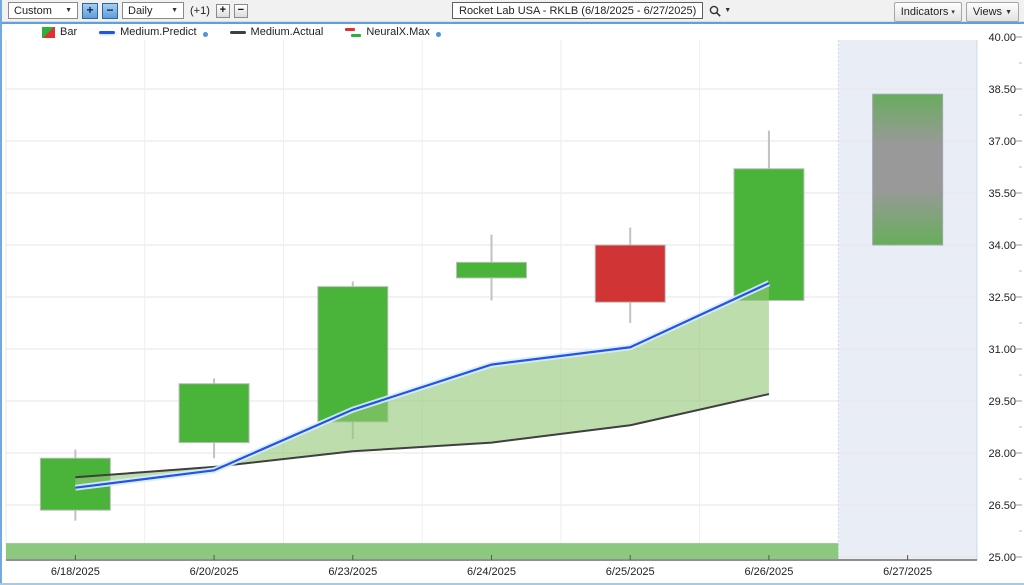 This screenshot has height=585, width=1024. Describe the element at coordinates (1002, 402) in the screenshot. I see `svg-text: 29.50` at that location.